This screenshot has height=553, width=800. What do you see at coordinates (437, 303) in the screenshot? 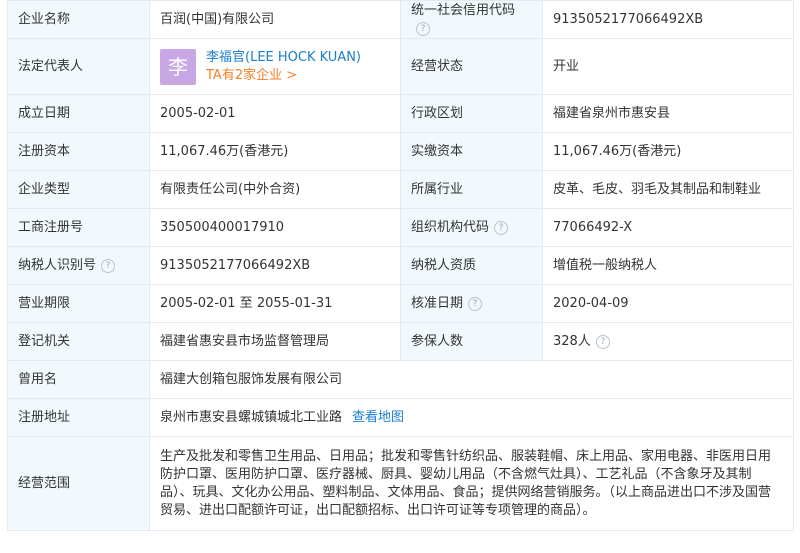
I see `approval-date-label: 核准日期` at bounding box center [437, 303].